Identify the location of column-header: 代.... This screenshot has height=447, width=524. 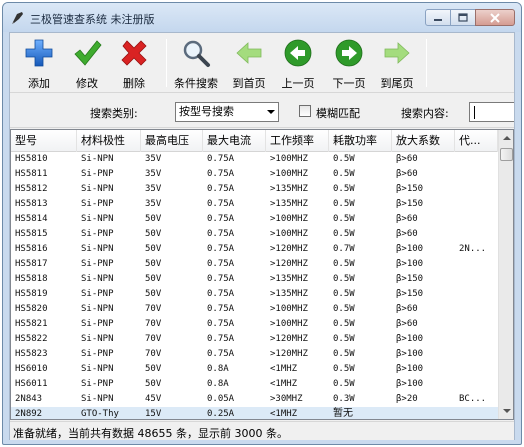
(476, 141).